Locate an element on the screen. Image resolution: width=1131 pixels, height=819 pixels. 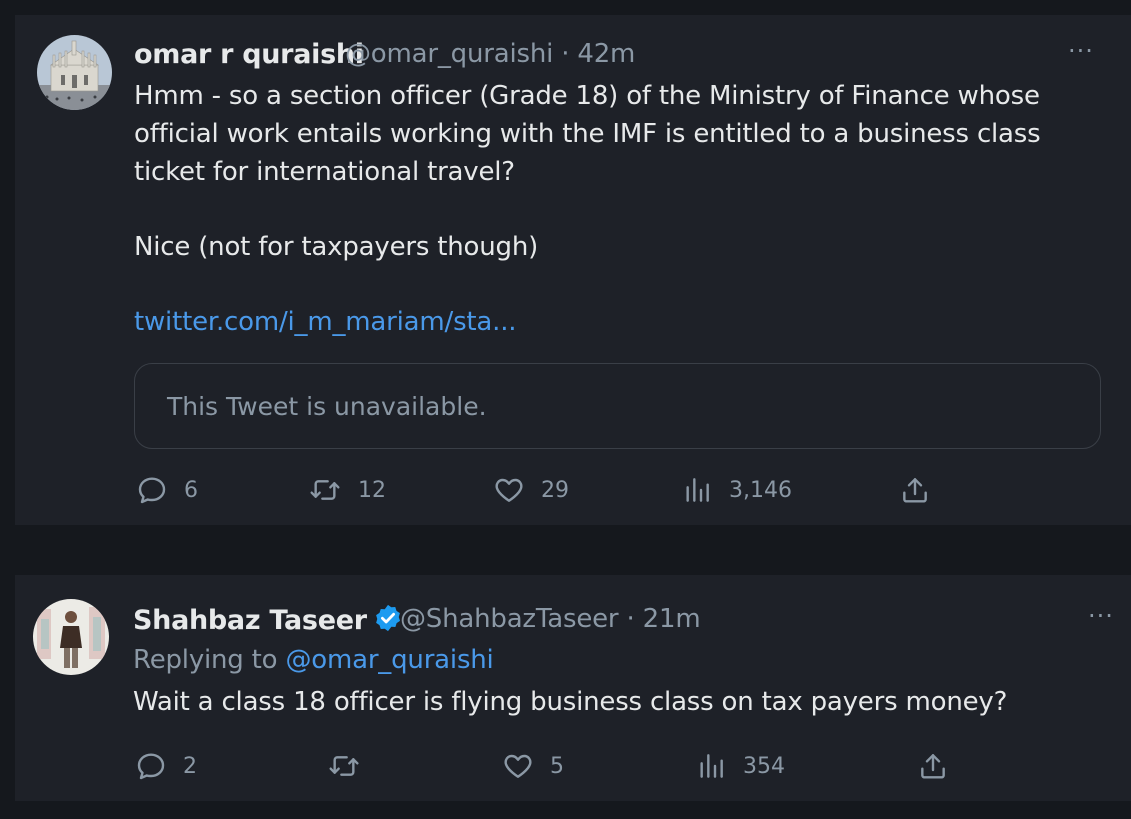
person-photo is located at coordinates (71, 637).